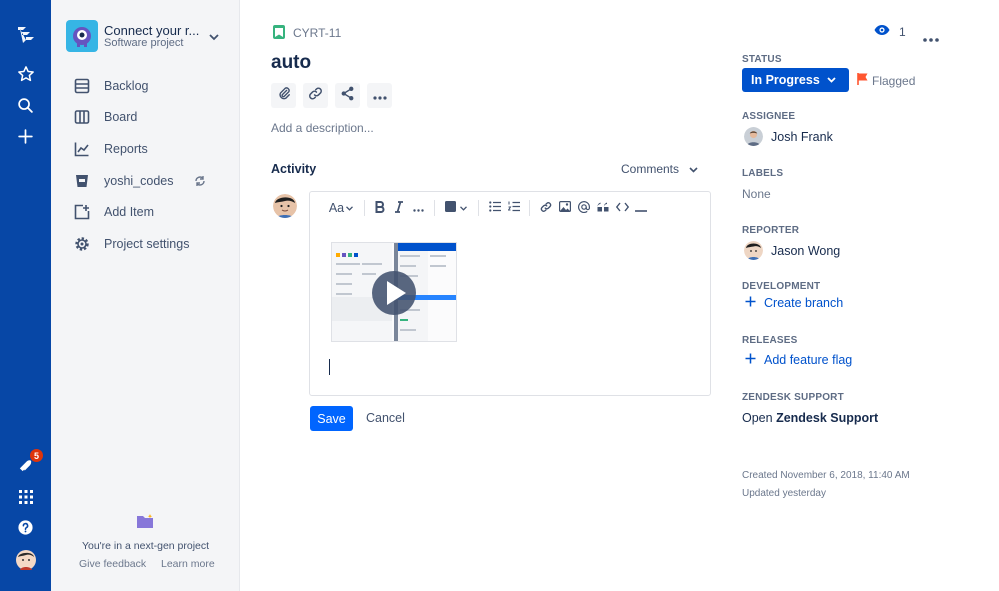  I want to click on assignee-avatar, so click(753, 136).